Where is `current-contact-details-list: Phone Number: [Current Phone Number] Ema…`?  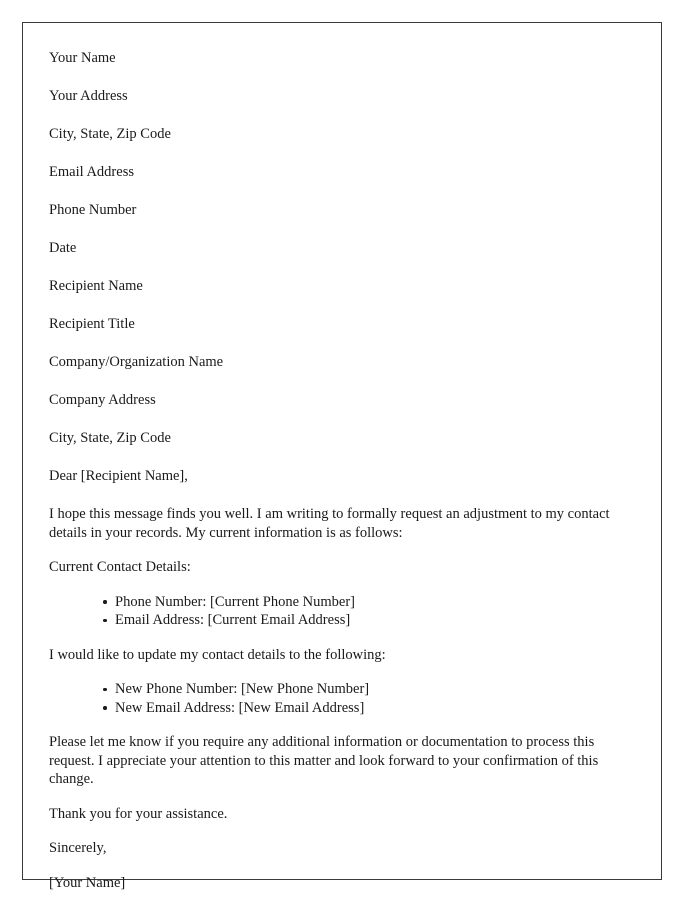 current-contact-details-list: Phone Number: [Current Phone Number] Ema… is located at coordinates (334, 611).